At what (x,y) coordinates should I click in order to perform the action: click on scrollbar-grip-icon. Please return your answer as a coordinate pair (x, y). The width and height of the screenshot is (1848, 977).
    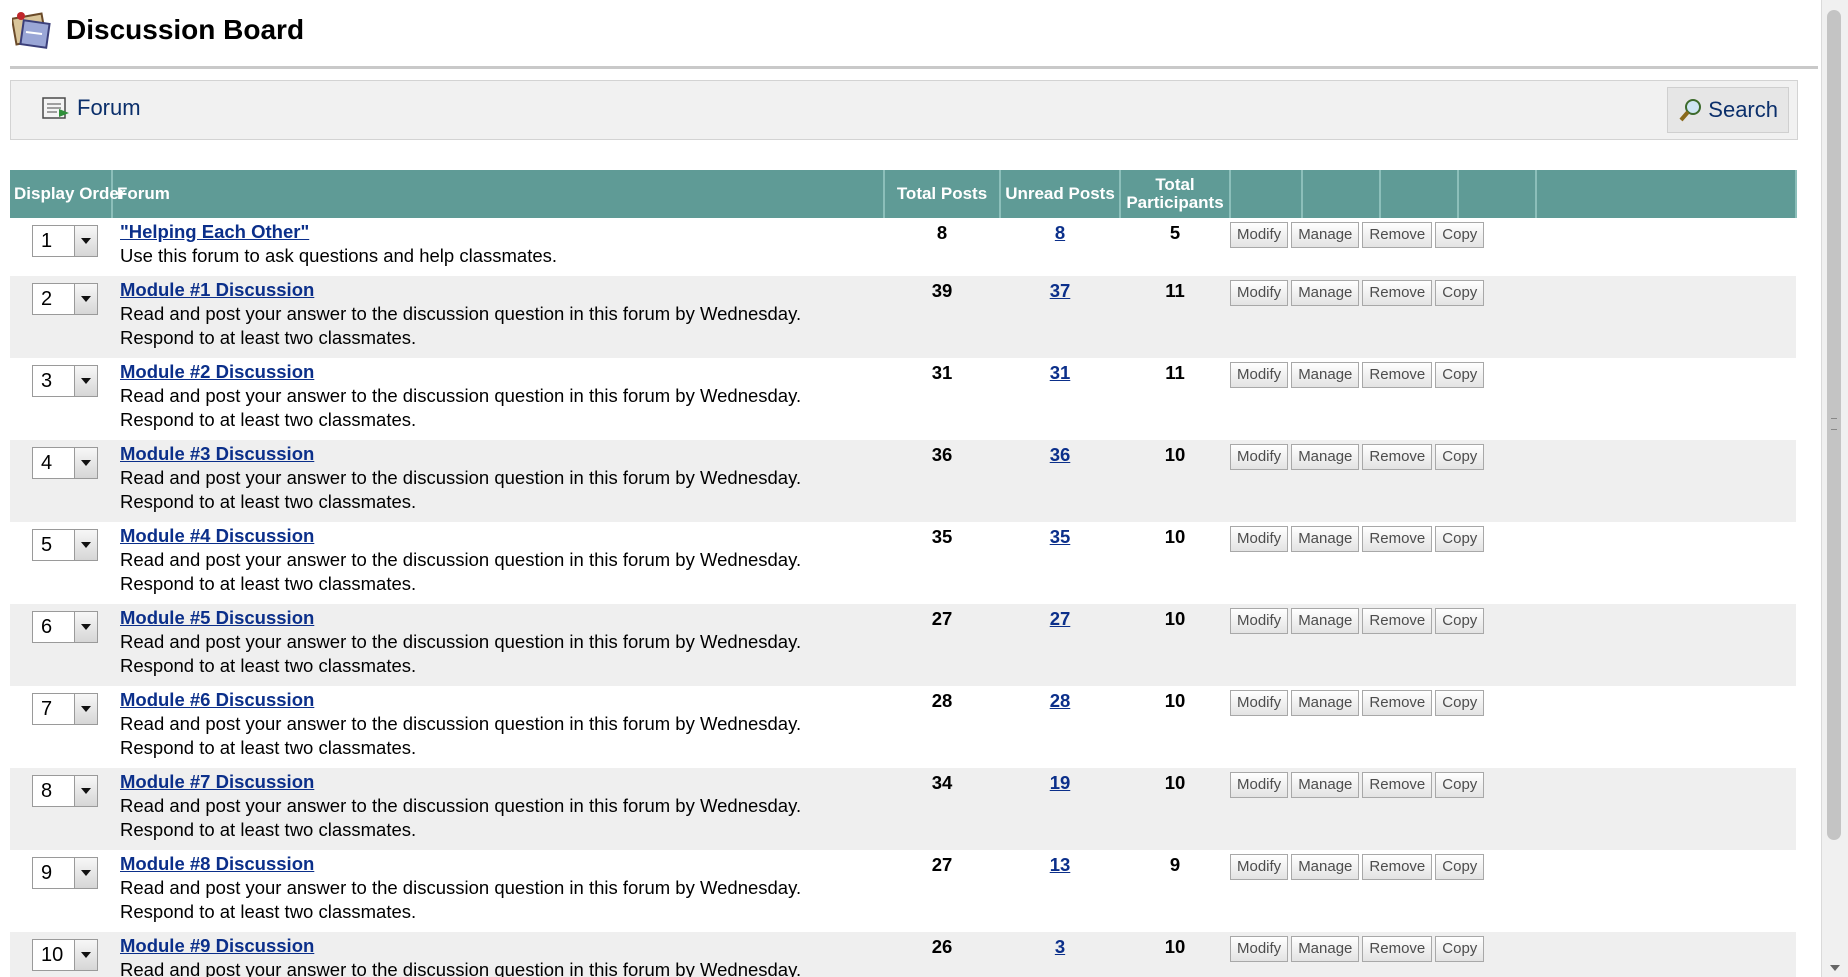
    Looking at the image, I should click on (1834, 424).